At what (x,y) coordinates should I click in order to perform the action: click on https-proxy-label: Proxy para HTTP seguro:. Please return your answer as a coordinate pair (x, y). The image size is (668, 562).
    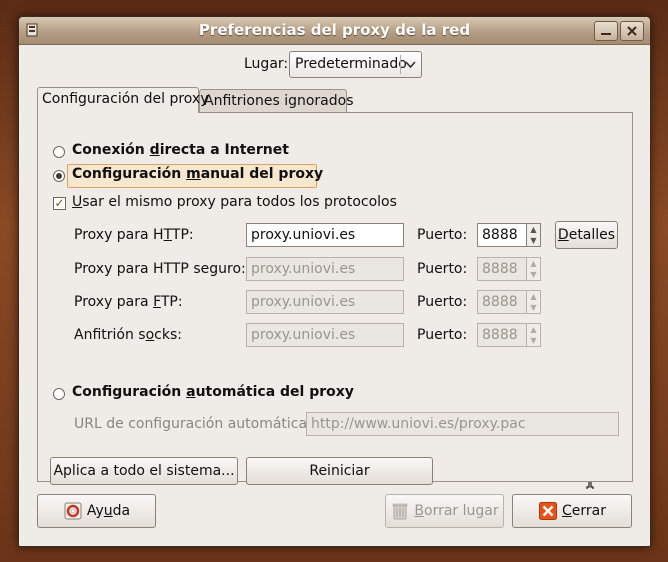
    Looking at the image, I should click on (160, 269).